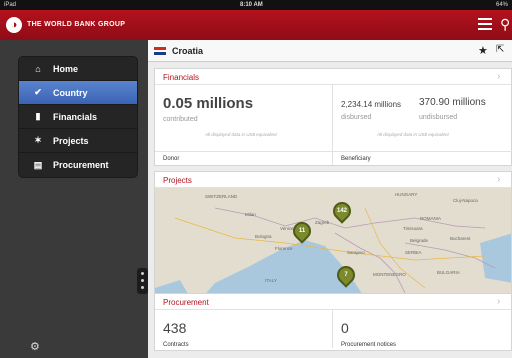 Image resolution: width=512 pixels, height=358 pixels. I want to click on map-label: Bologna, so click(263, 236).